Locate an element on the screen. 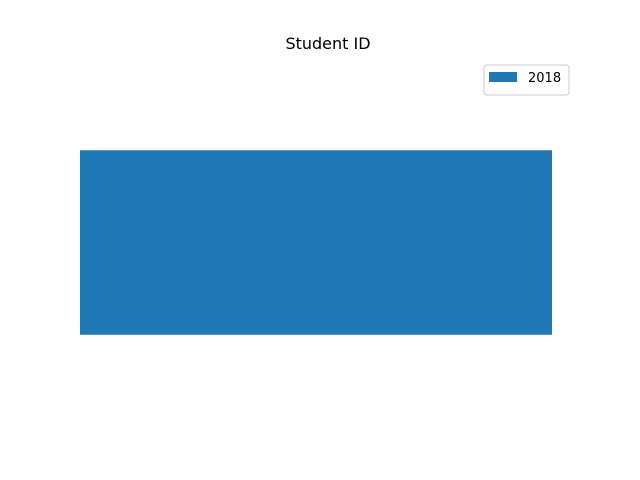 The width and height of the screenshot is (640, 480). chart-title: Student ID is located at coordinates (327, 43).